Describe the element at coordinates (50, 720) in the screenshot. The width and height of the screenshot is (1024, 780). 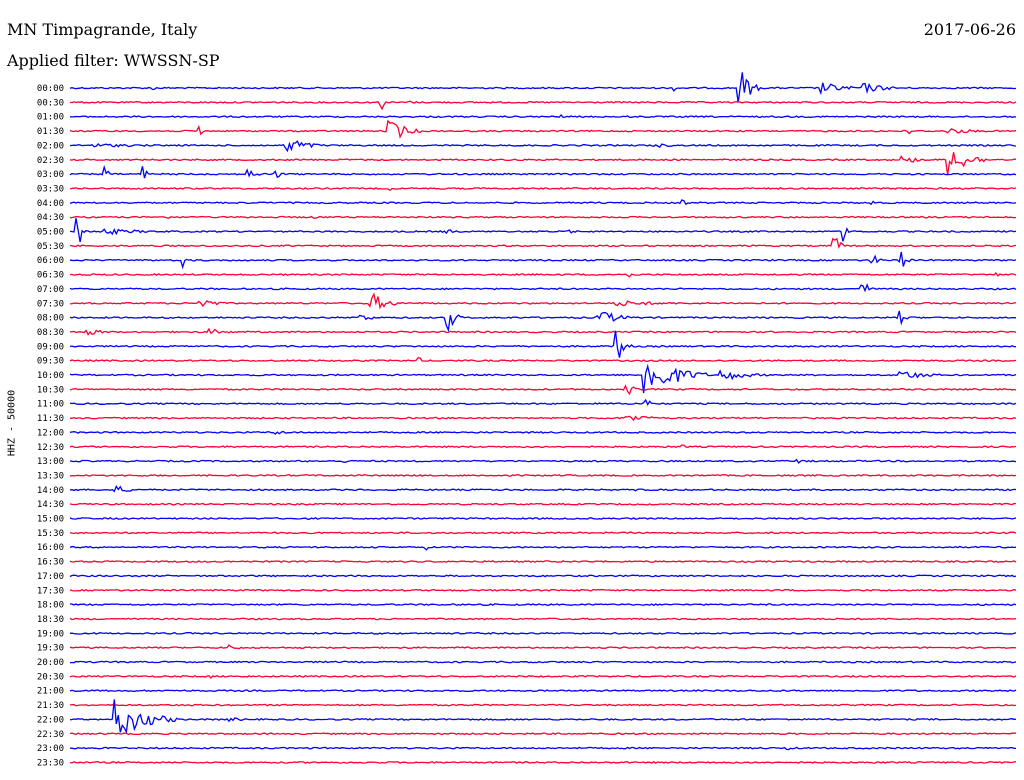
I see `time-tick-label: 22:00` at that location.